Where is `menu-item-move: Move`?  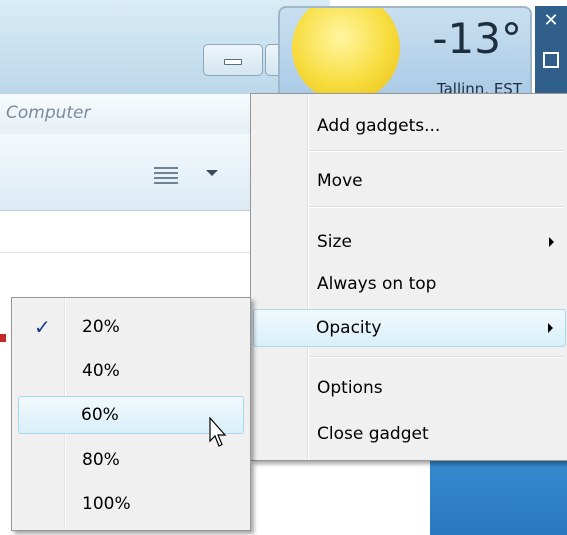 menu-item-move: Move is located at coordinates (409, 181).